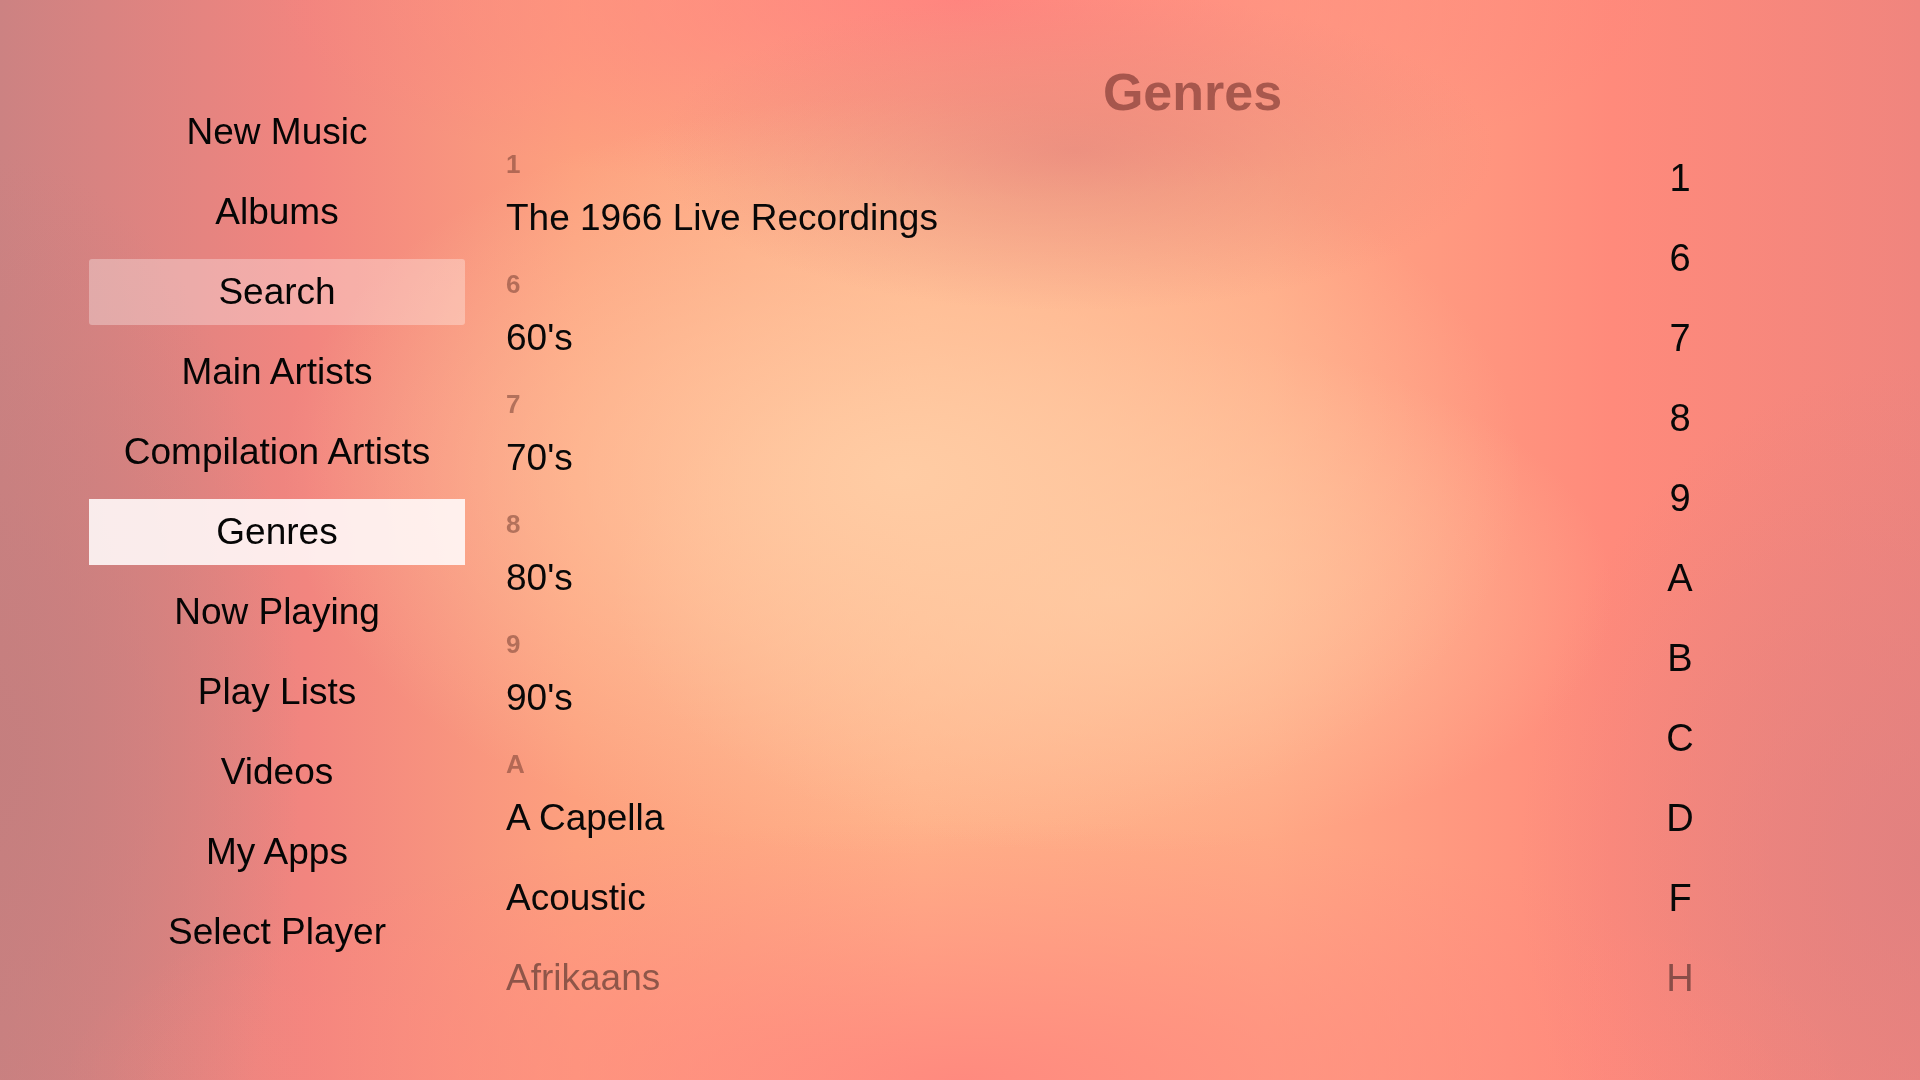 This screenshot has height=1080, width=1920. What do you see at coordinates (1680, 898) in the screenshot?
I see `index-letter: F` at bounding box center [1680, 898].